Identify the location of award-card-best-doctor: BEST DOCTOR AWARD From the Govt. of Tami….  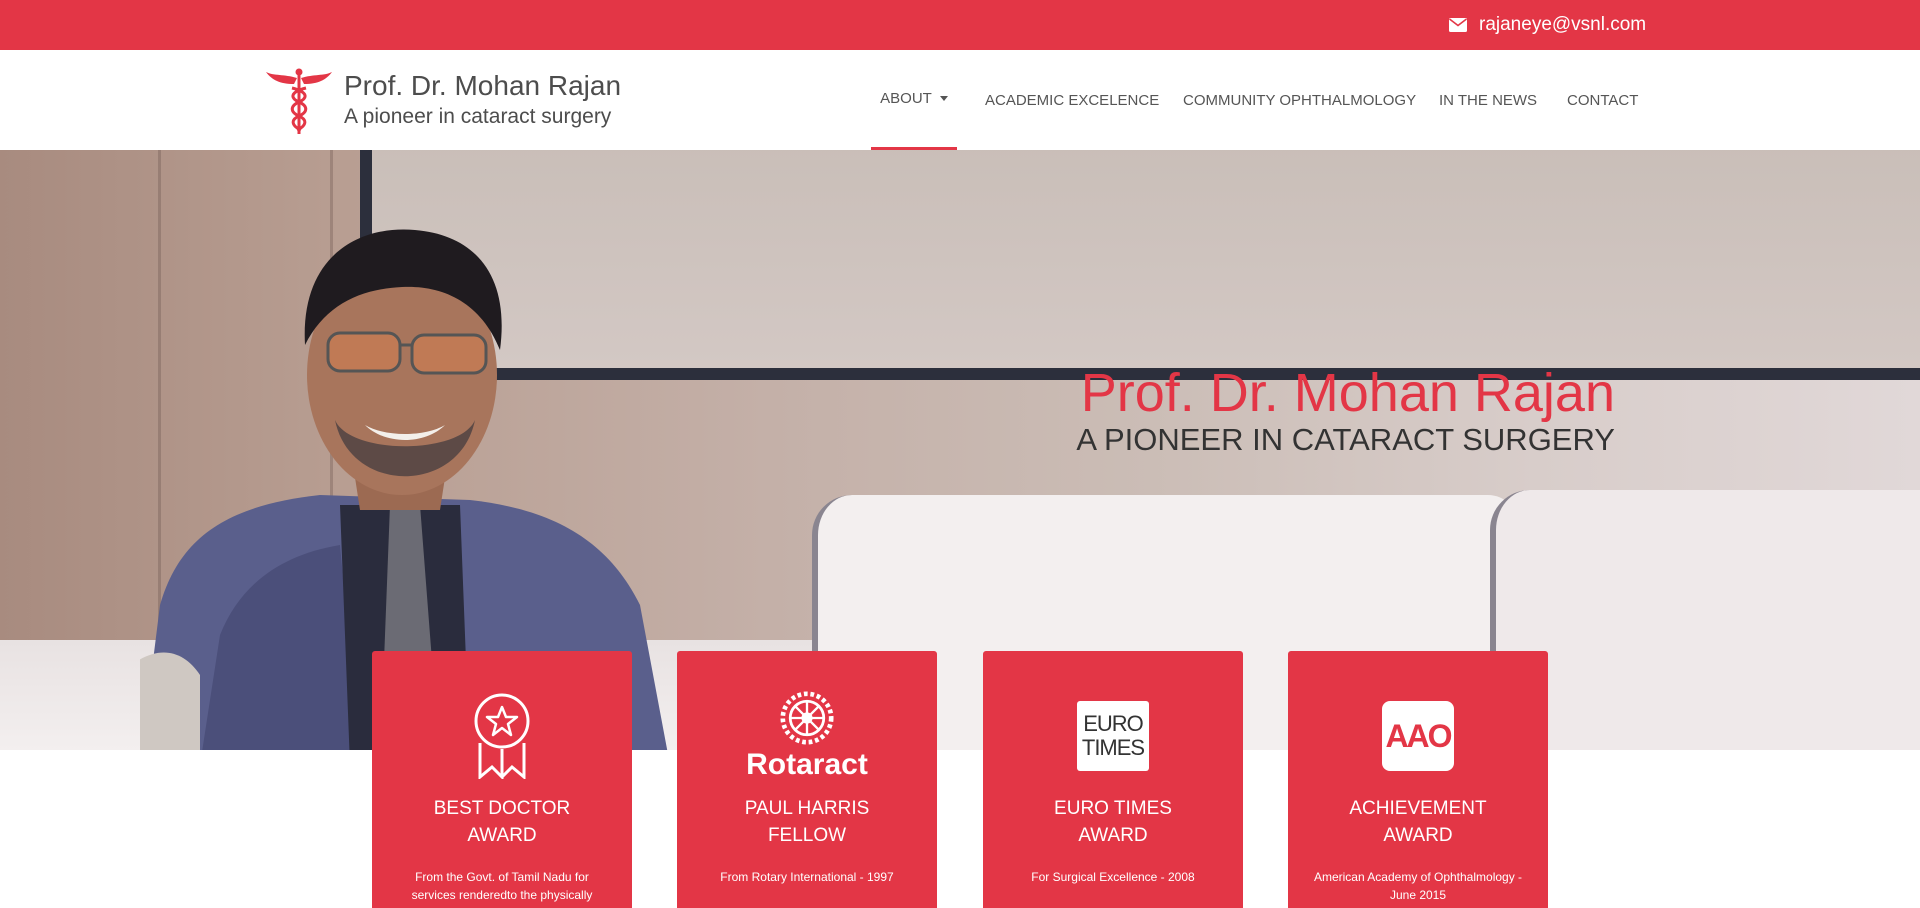
(502, 779).